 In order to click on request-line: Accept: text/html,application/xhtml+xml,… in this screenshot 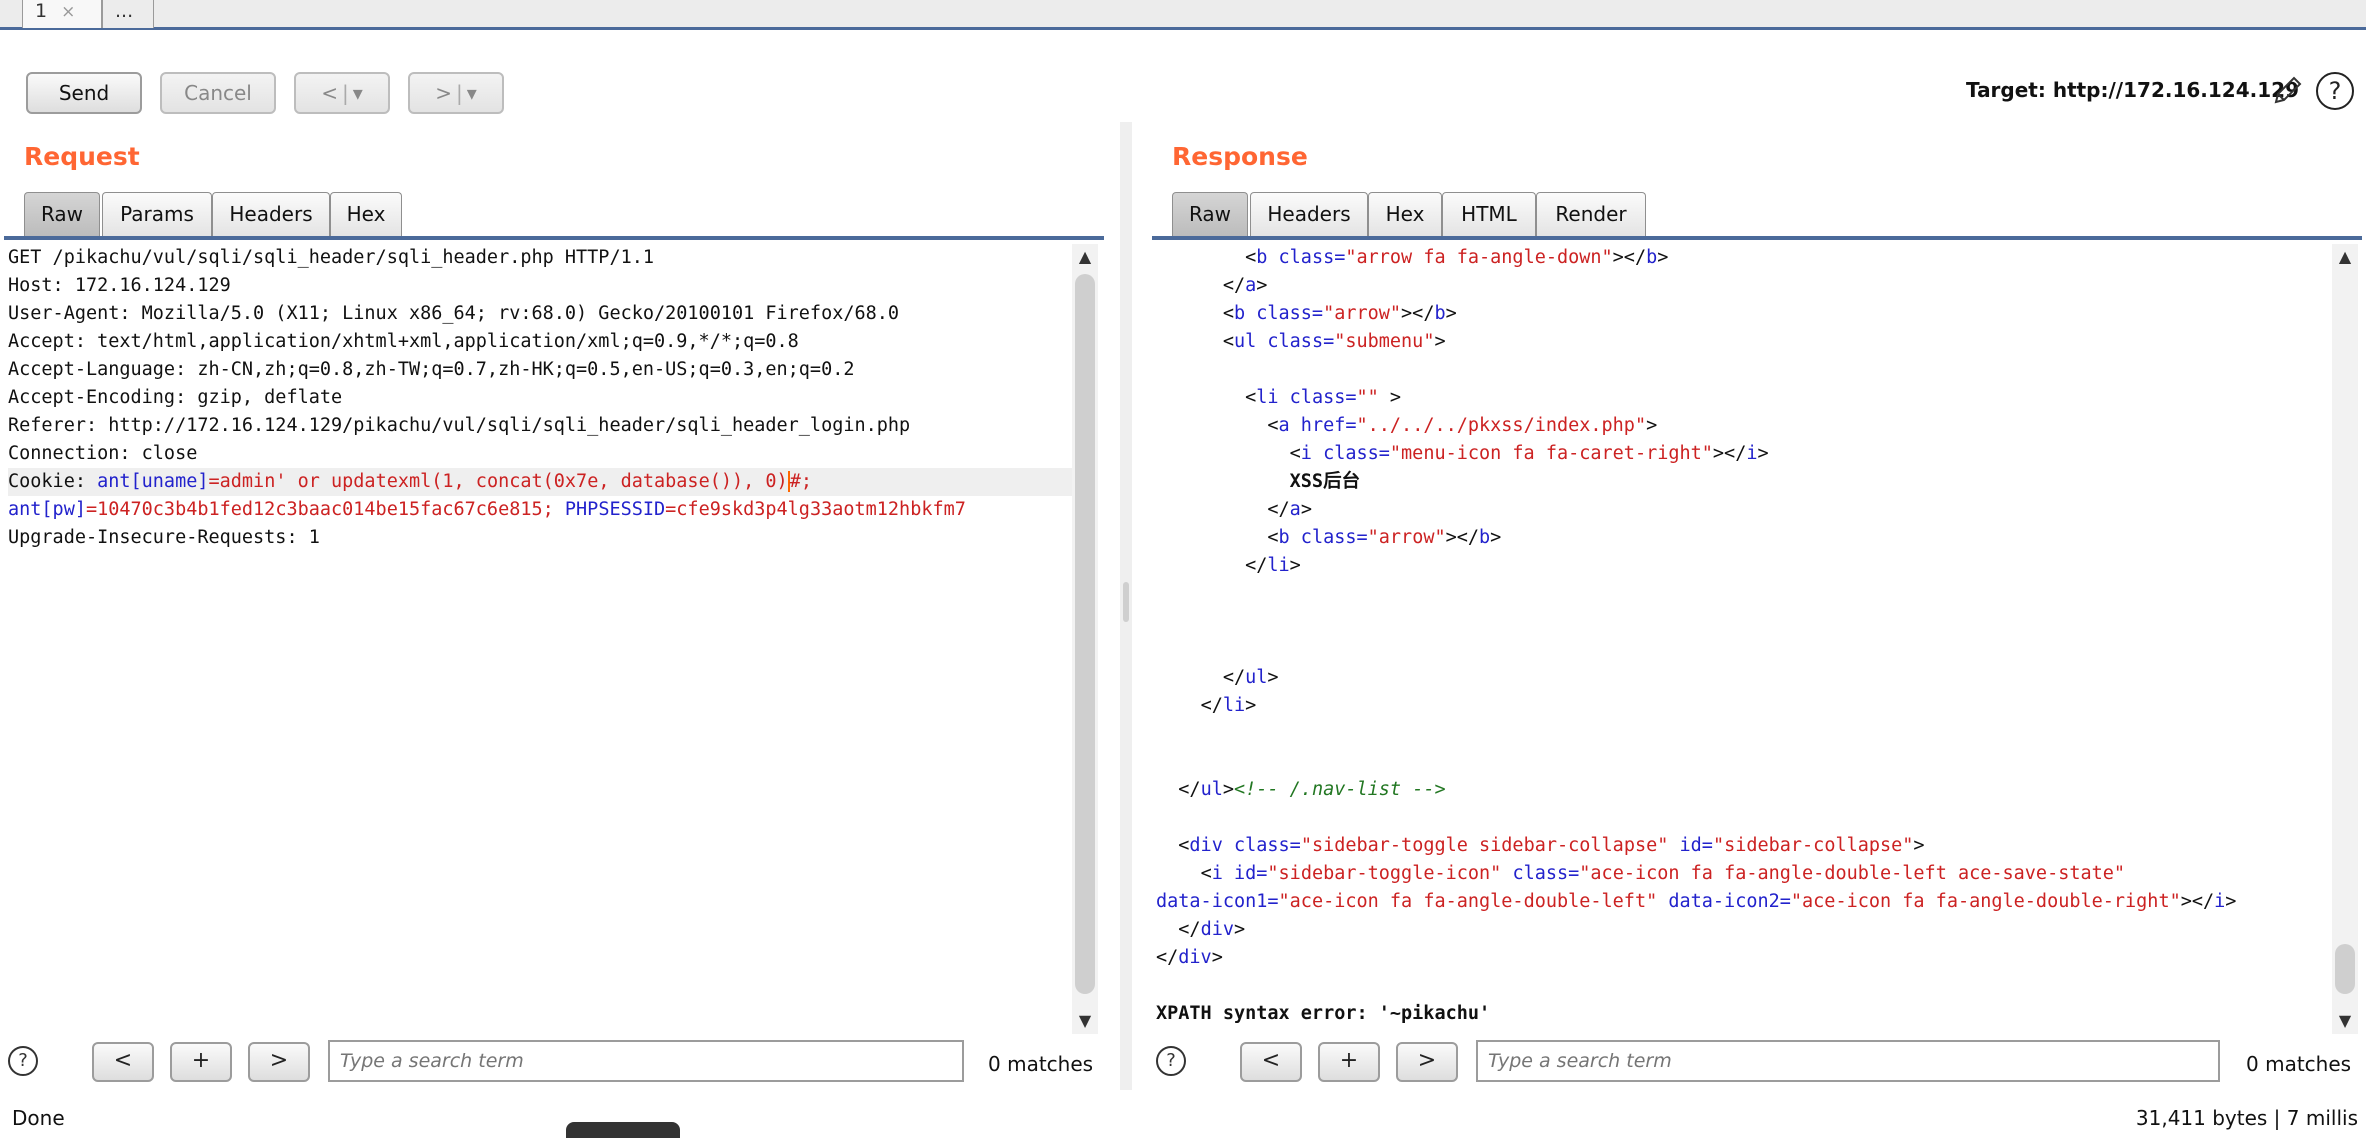, I will do `click(403, 341)`.